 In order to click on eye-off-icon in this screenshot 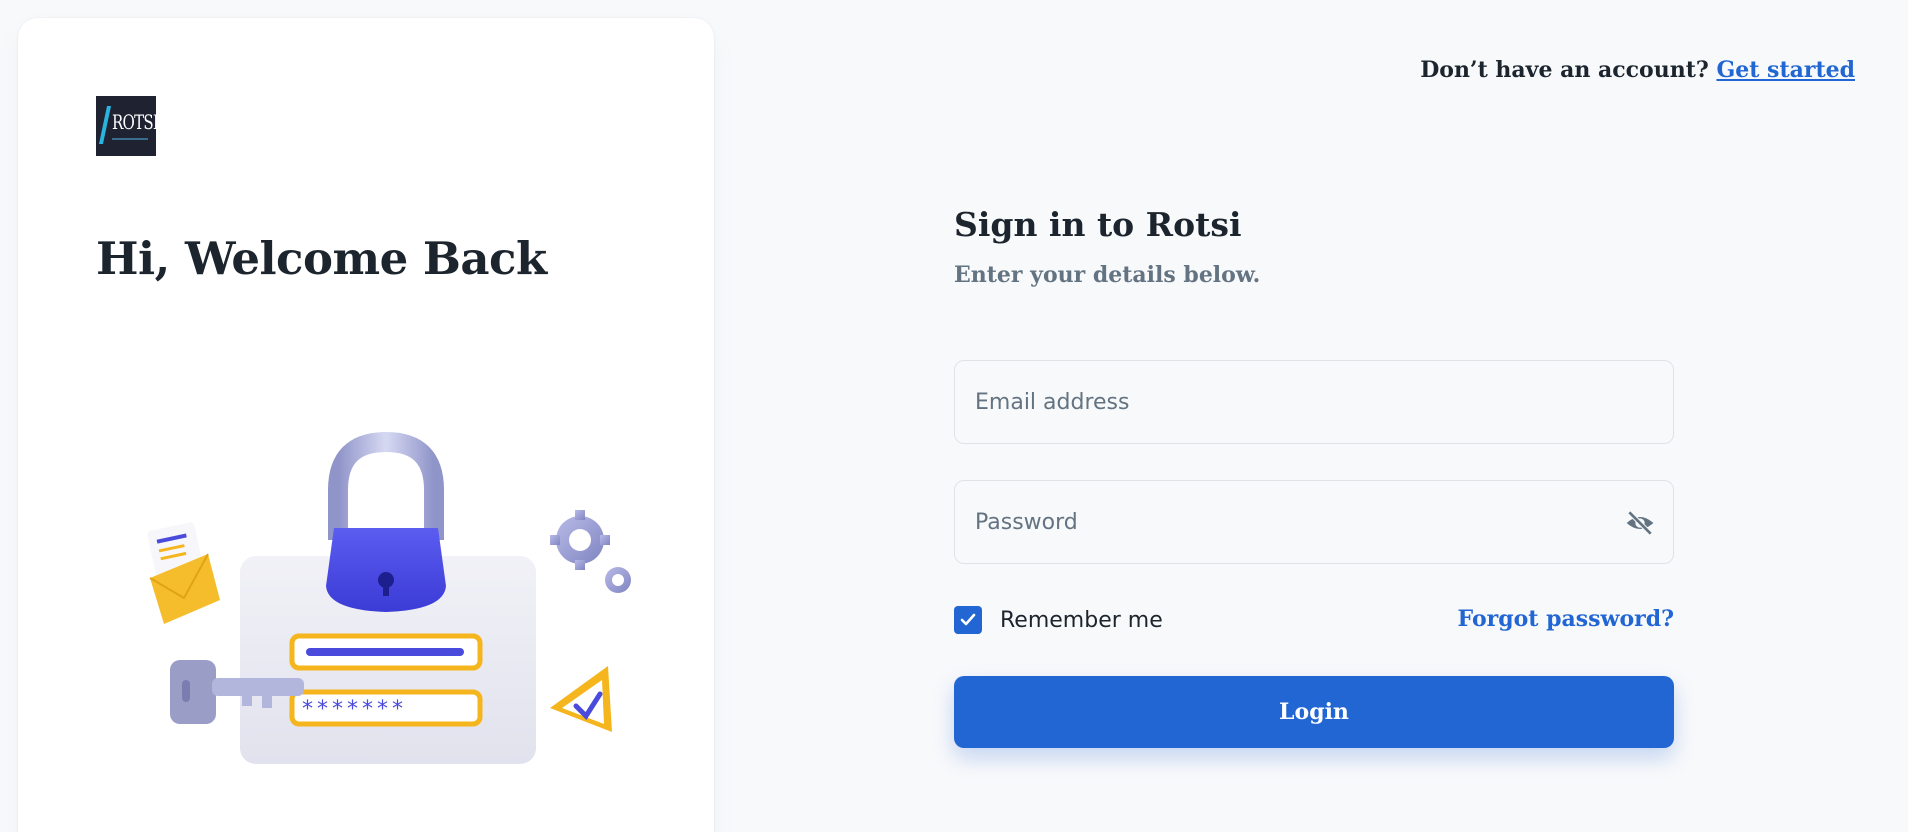, I will do `click(1640, 523)`.